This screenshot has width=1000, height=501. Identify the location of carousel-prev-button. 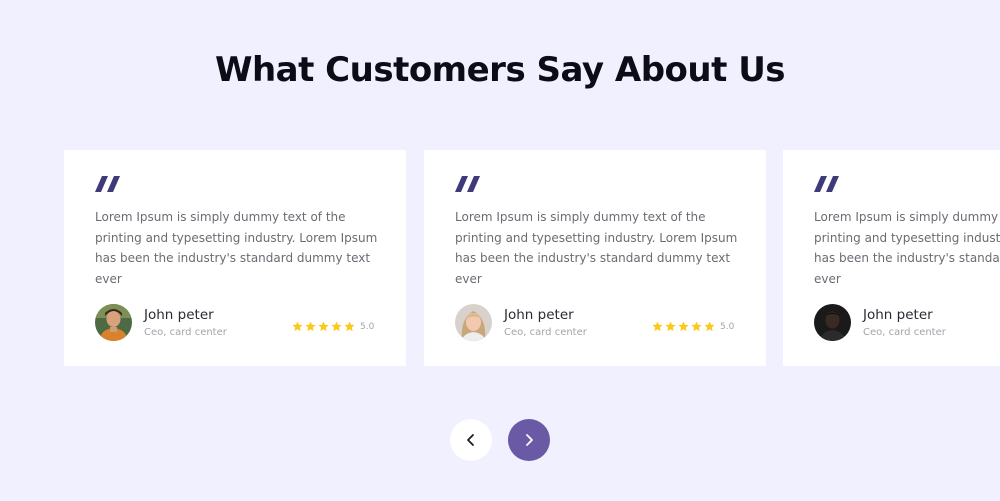
(471, 440).